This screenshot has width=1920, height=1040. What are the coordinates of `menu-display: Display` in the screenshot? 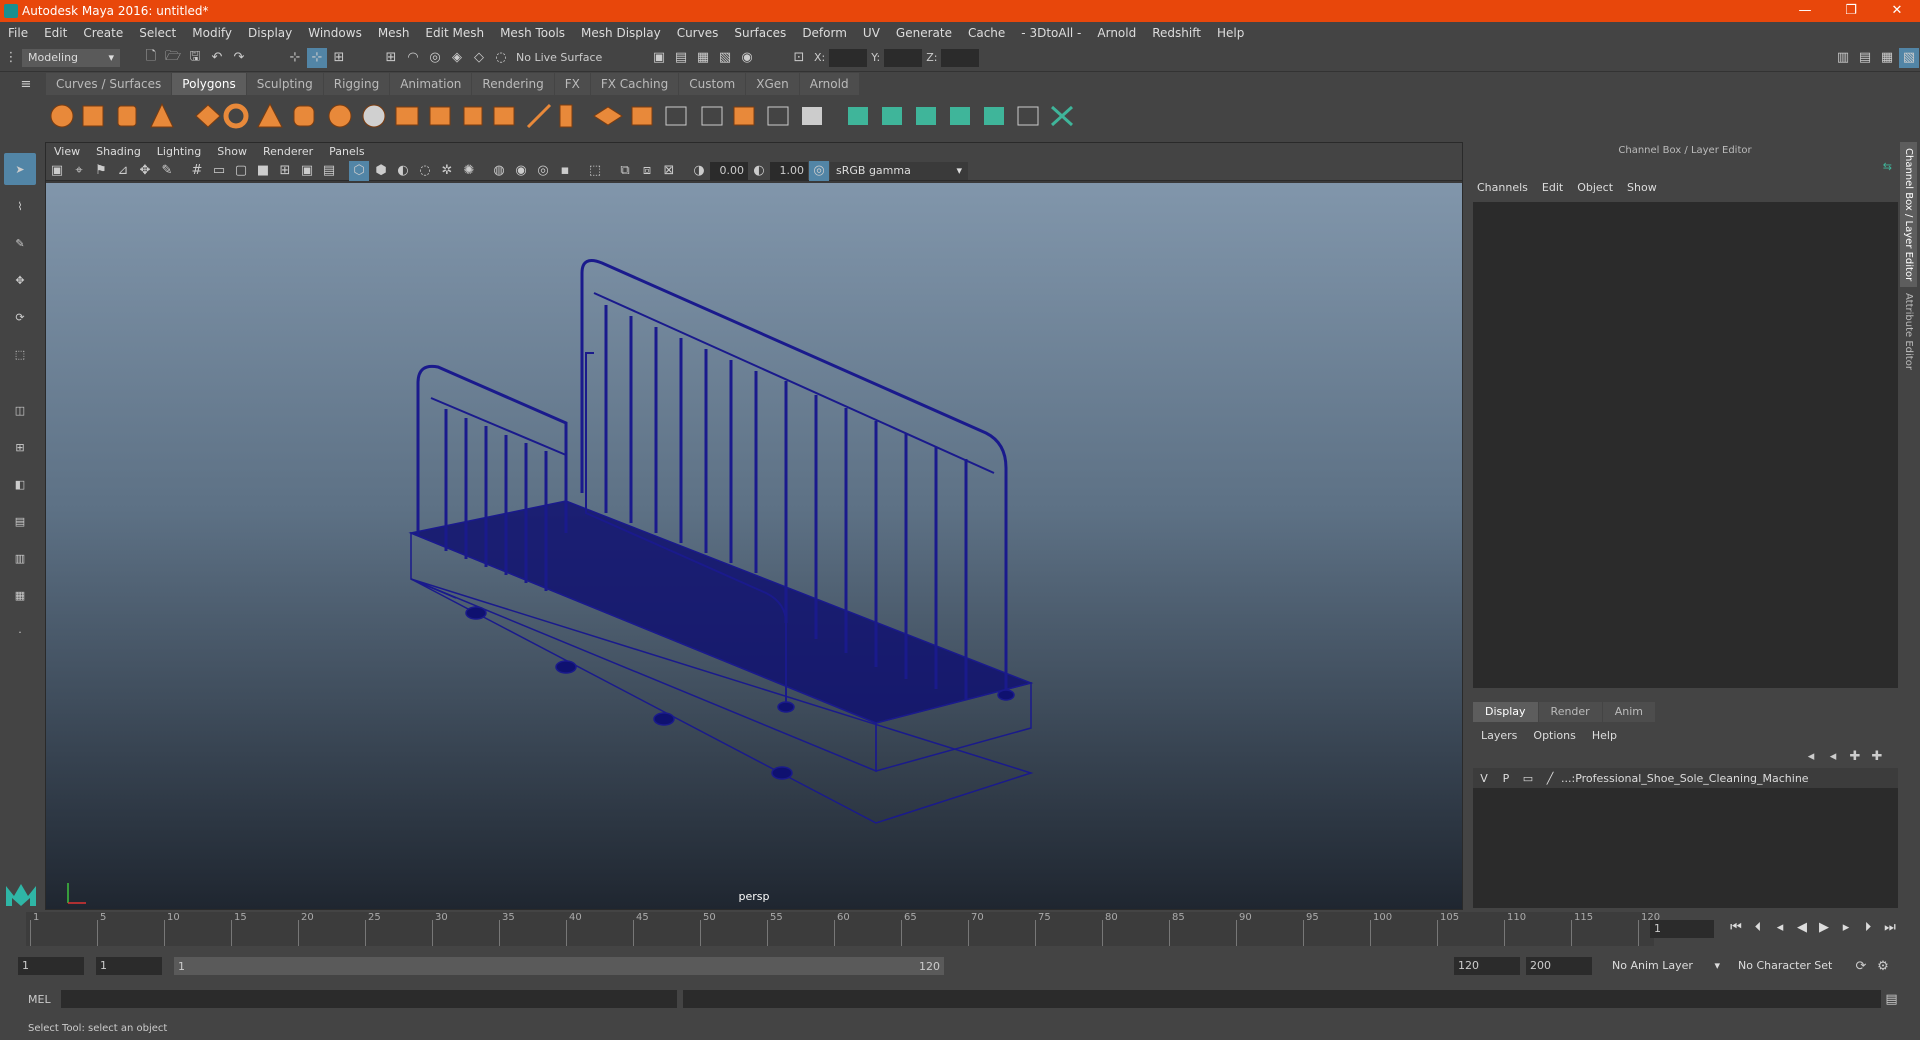 It's located at (270, 33).